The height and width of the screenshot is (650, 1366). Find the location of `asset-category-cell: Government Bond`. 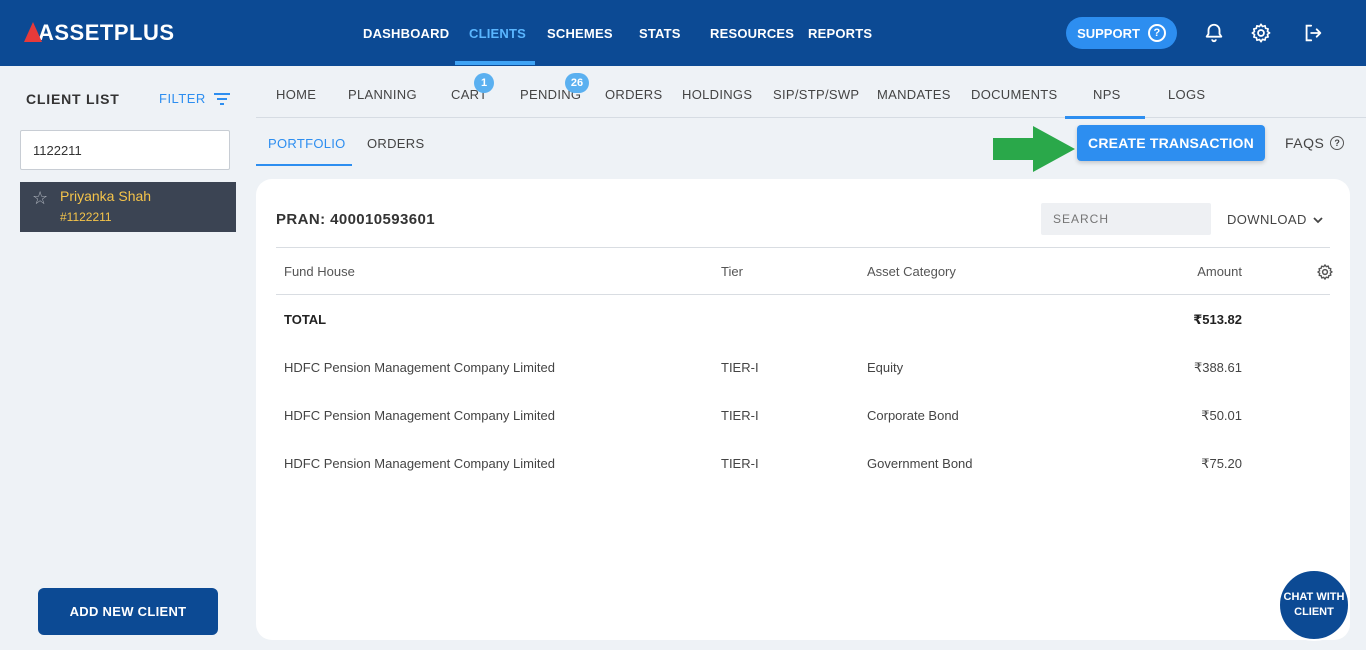

asset-category-cell: Government Bond is located at coordinates (920, 463).